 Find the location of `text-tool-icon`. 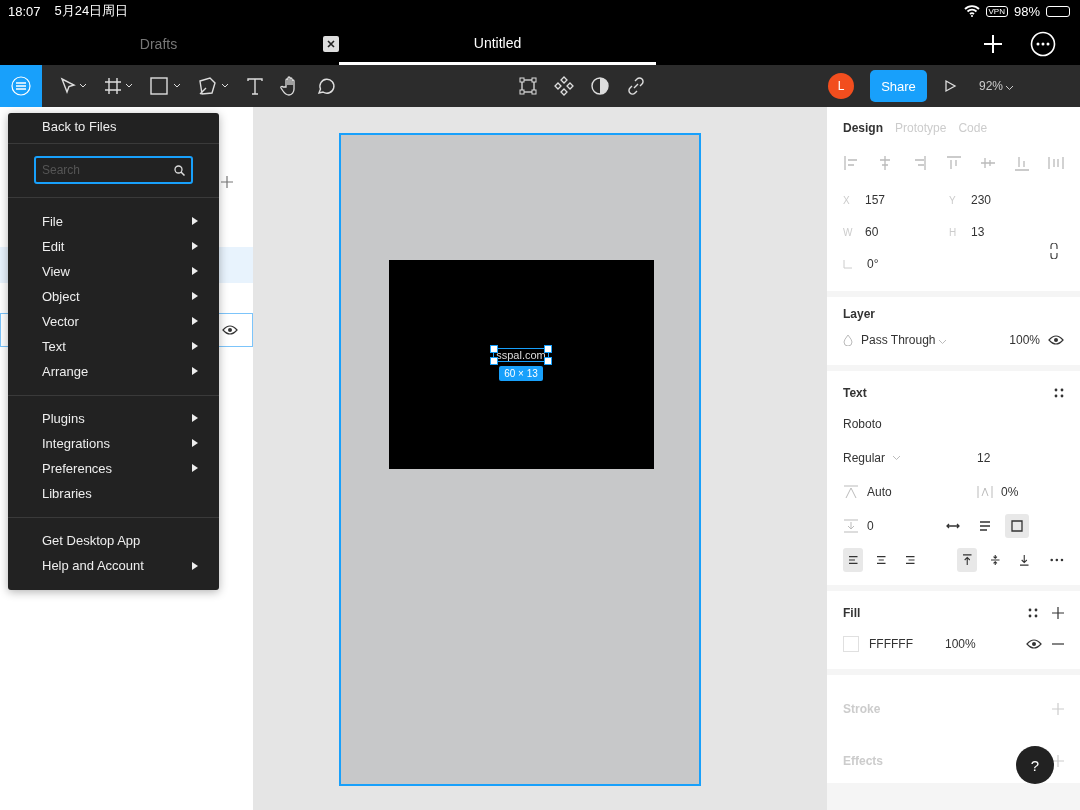

text-tool-icon is located at coordinates (255, 86).